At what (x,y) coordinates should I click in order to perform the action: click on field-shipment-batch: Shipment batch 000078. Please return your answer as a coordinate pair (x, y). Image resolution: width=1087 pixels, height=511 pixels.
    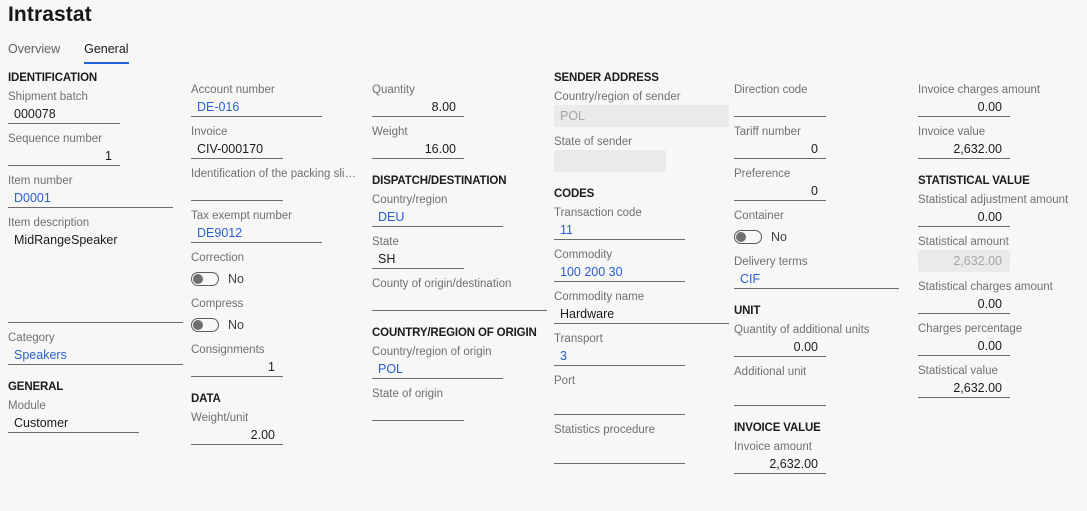
    Looking at the image, I should click on (93, 107).